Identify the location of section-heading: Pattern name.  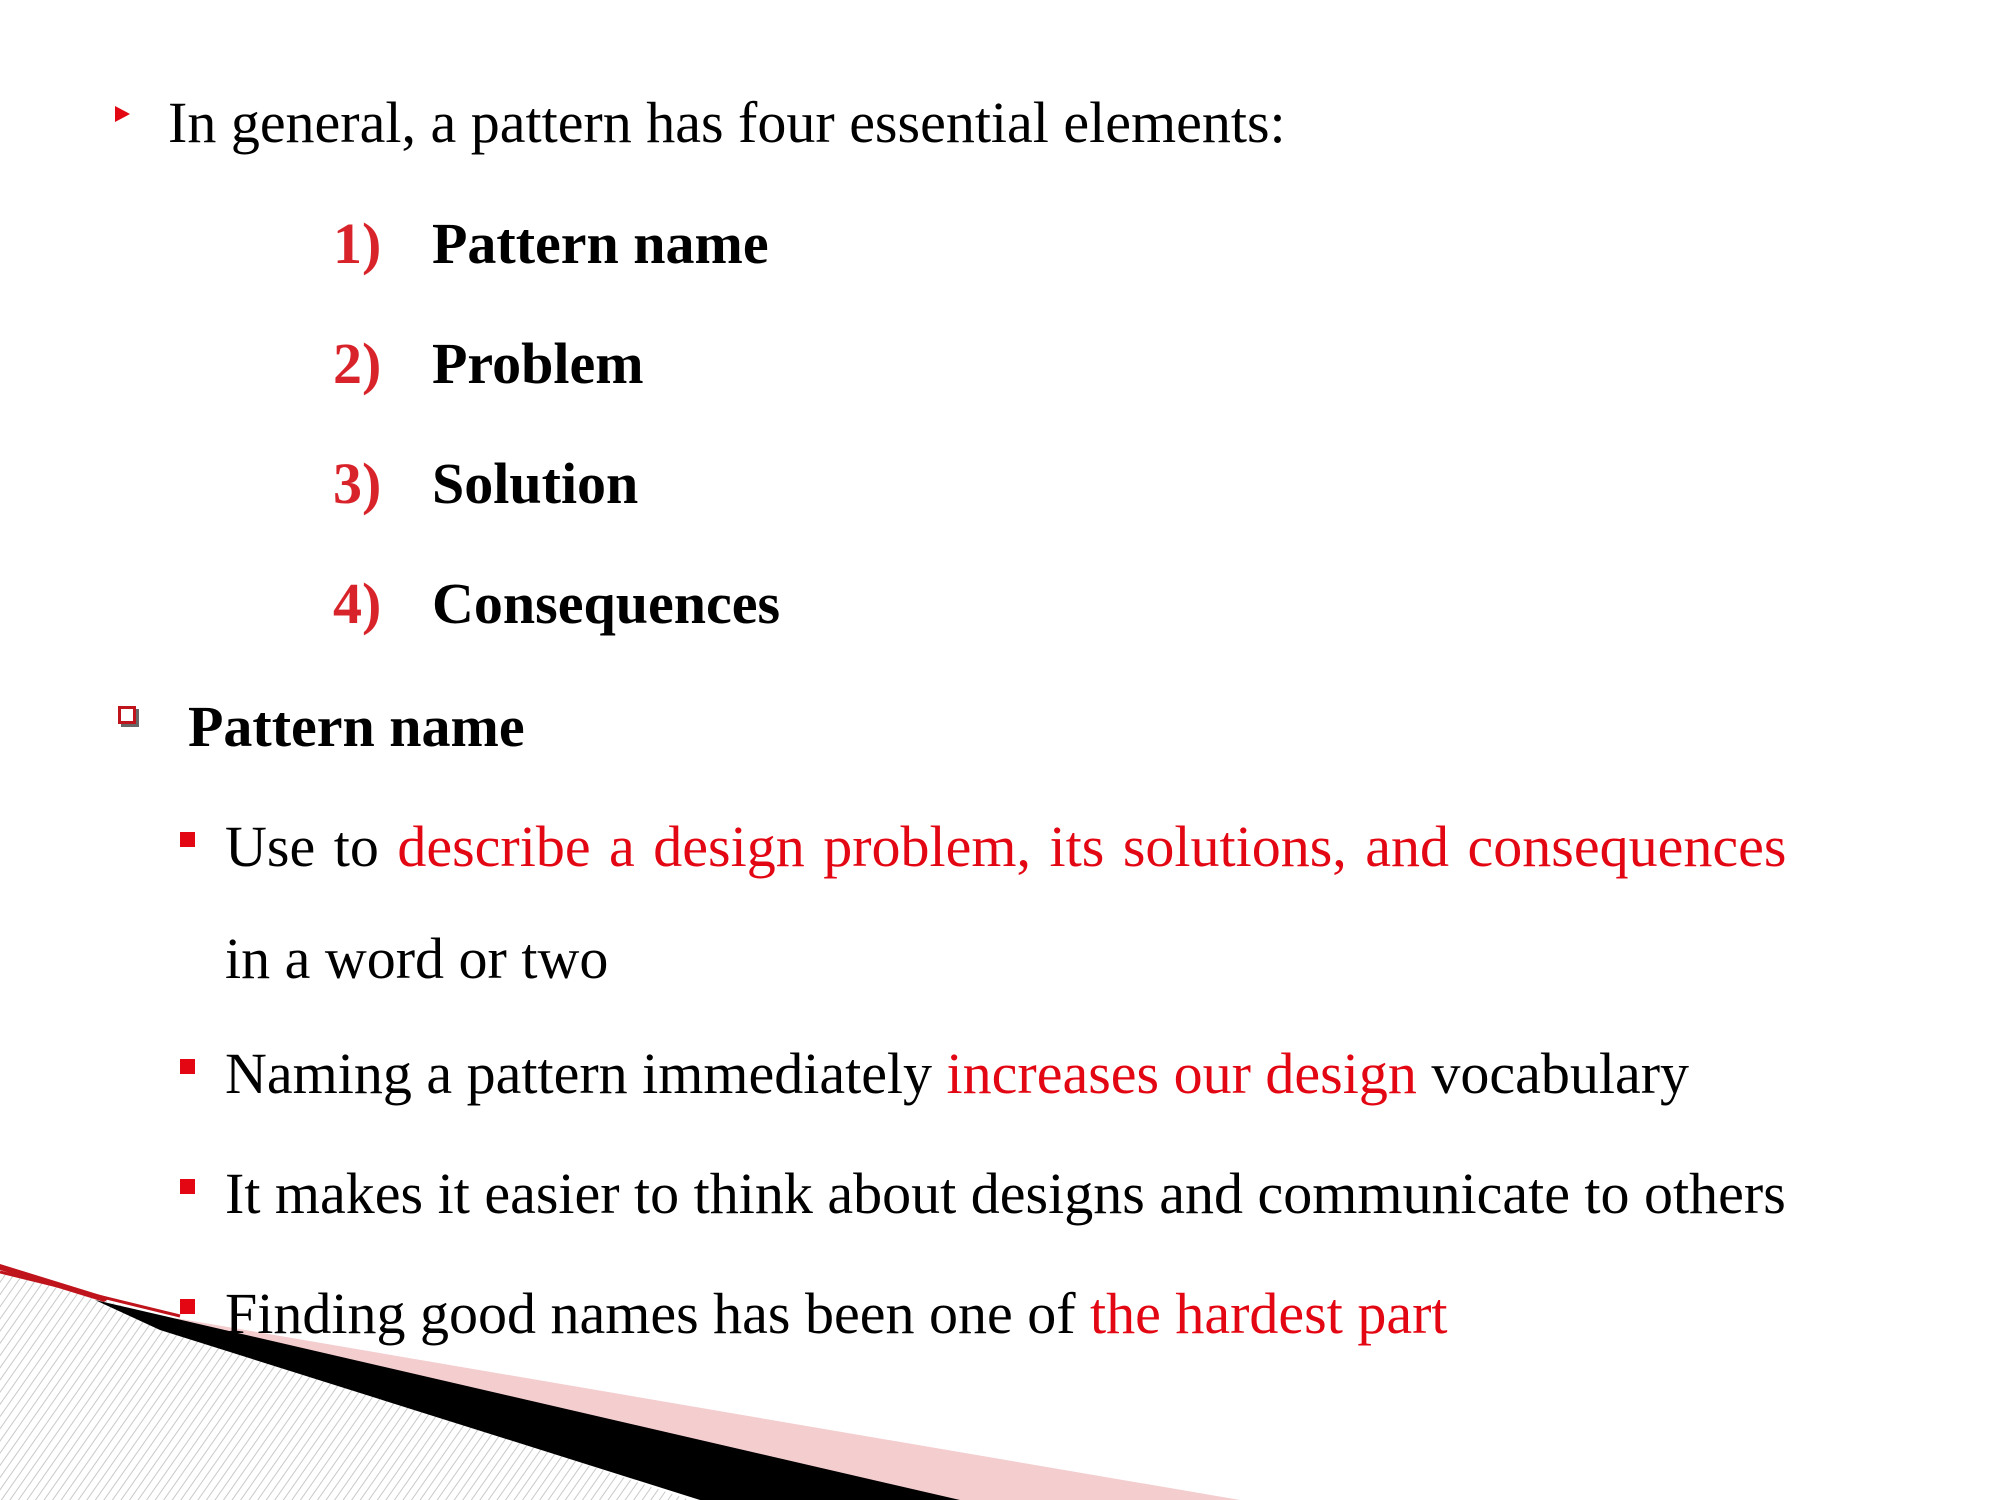
(356, 726).